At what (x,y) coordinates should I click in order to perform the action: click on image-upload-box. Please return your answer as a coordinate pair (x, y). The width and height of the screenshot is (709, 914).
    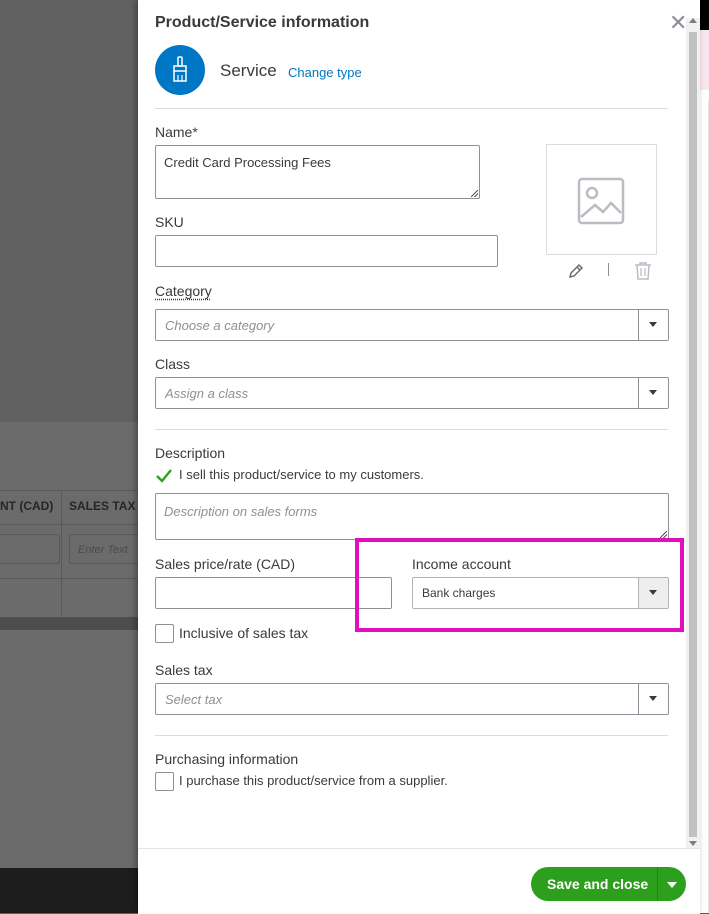
    Looking at the image, I should click on (601, 199).